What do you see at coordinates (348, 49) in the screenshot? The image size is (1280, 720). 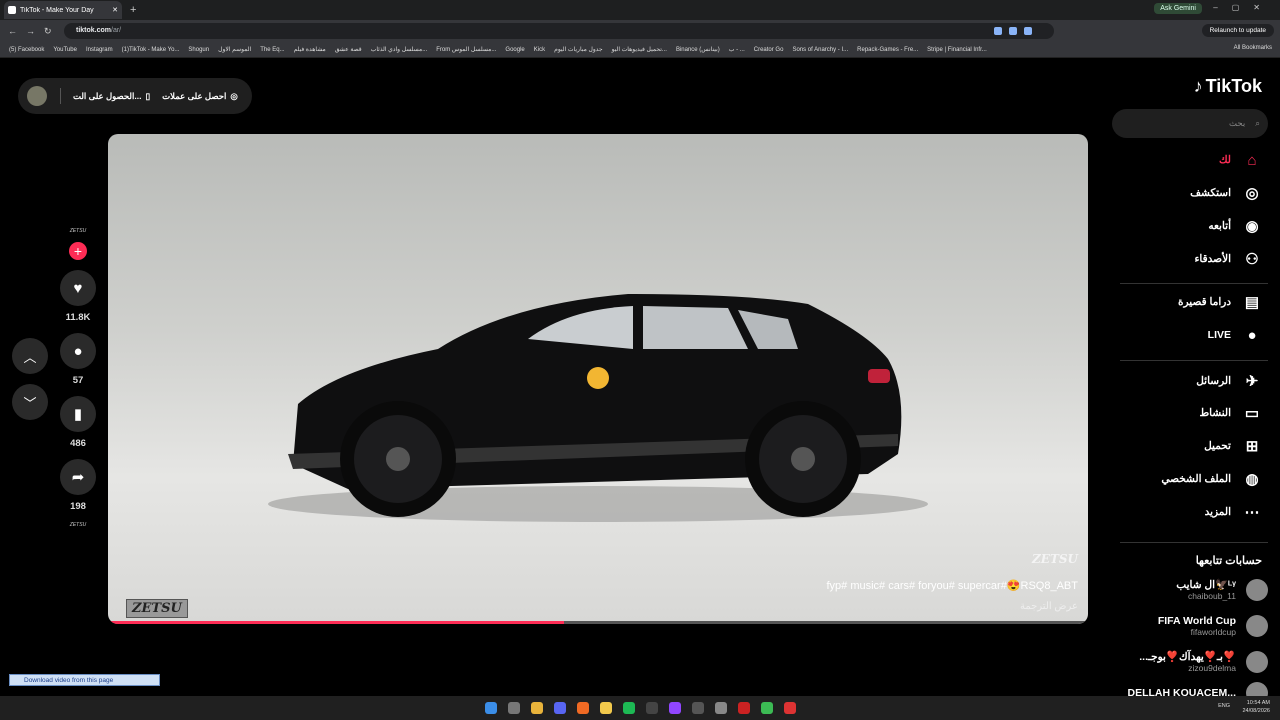 I see `bookmark-item: قصة عشق` at bounding box center [348, 49].